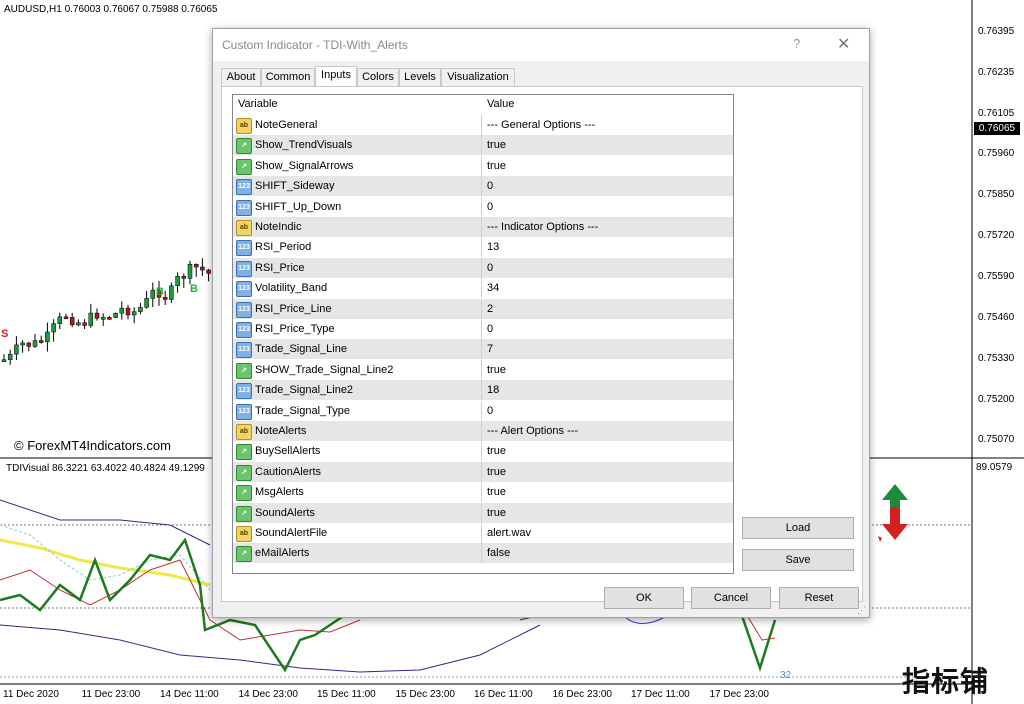  Describe the element at coordinates (483, 553) in the screenshot. I see `table-row: ↗ eMailAlerts false` at that location.